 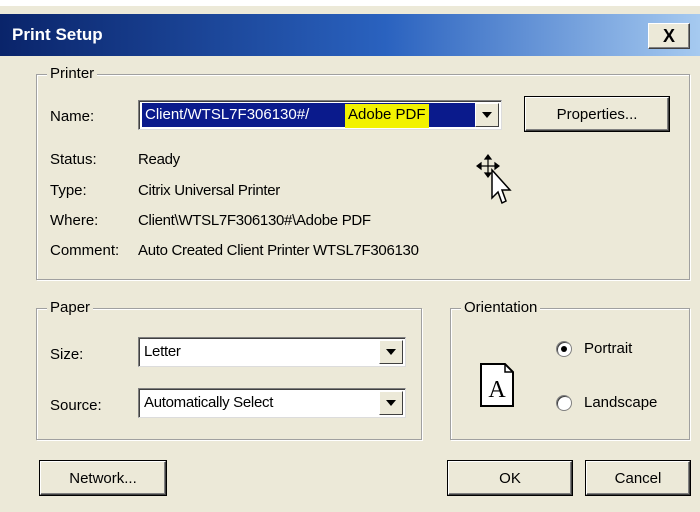 I want to click on portrait-page-icon: A, so click(x=497, y=385).